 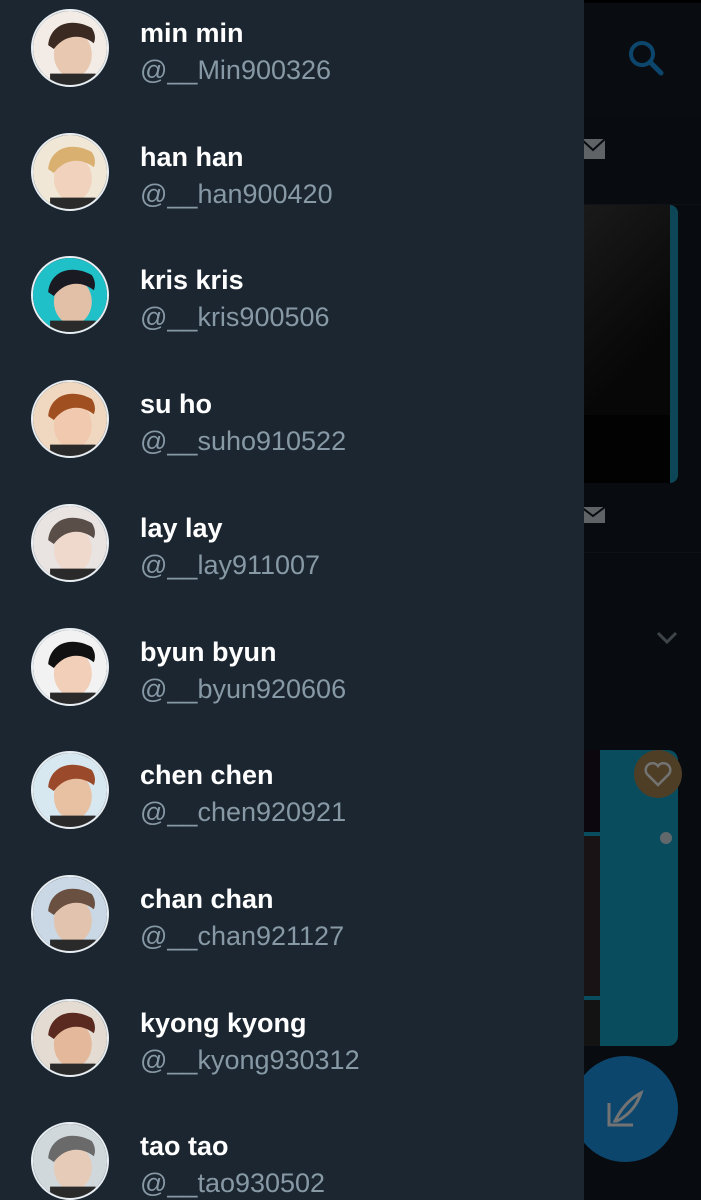 What do you see at coordinates (233, 1183) in the screenshot?
I see `account-handle: @__tao930502` at bounding box center [233, 1183].